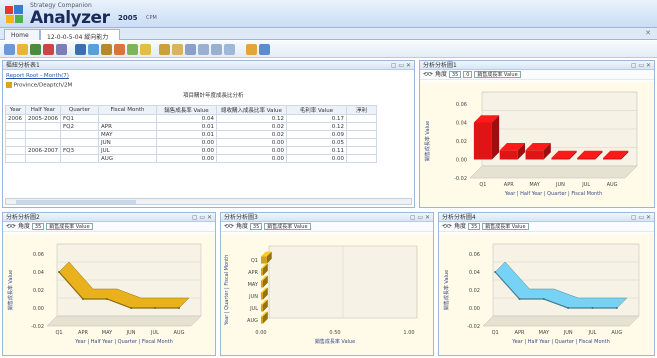 The width and height of the screenshot is (657, 358). I want to click on y-tick-label: 0.02, so click(474, 291).